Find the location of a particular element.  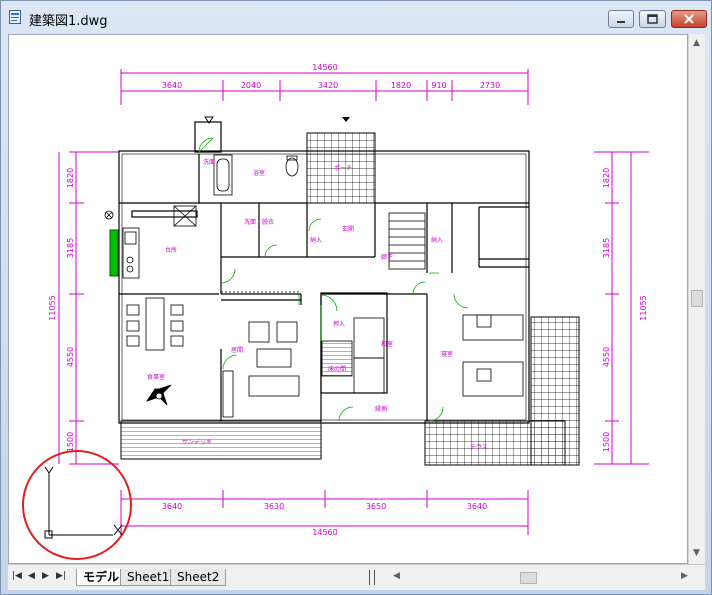

maximize-icon is located at coordinates (652, 19).